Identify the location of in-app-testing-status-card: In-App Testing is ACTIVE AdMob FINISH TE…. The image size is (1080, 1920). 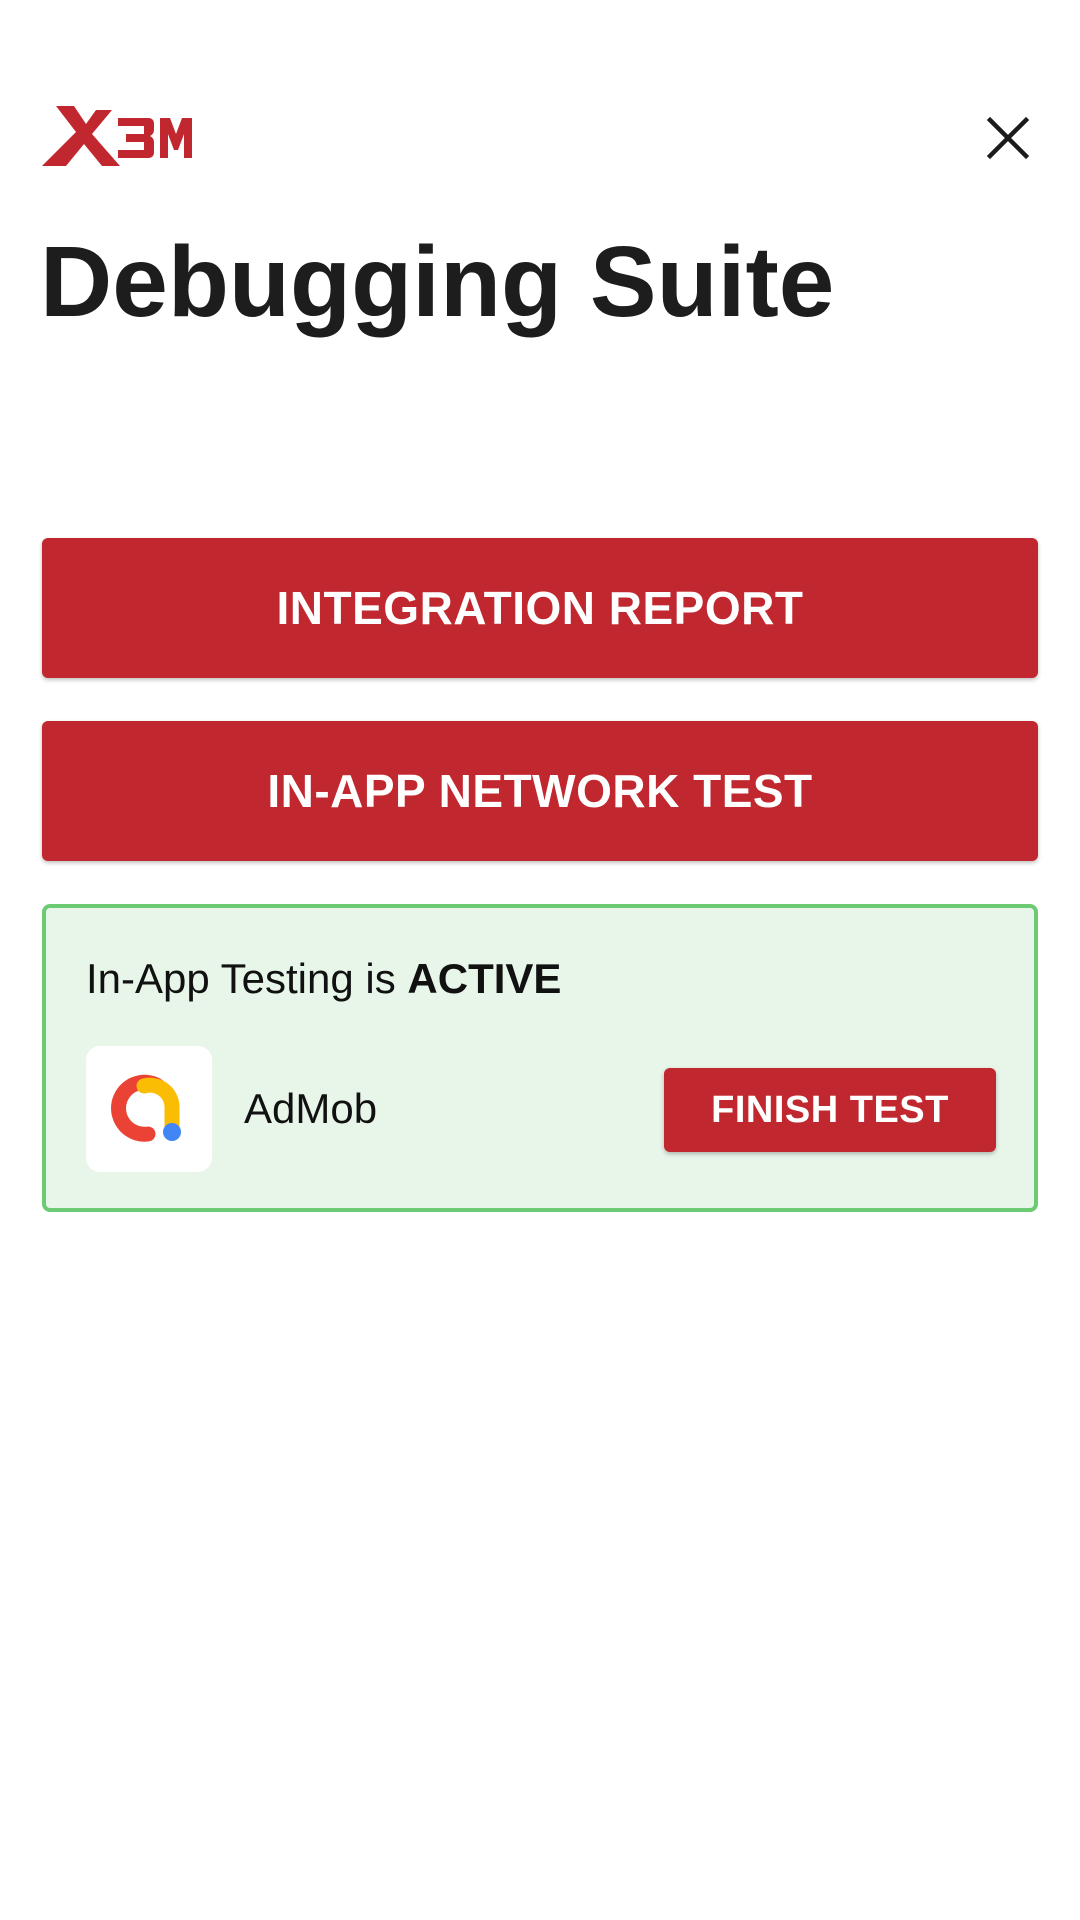
(540, 1058).